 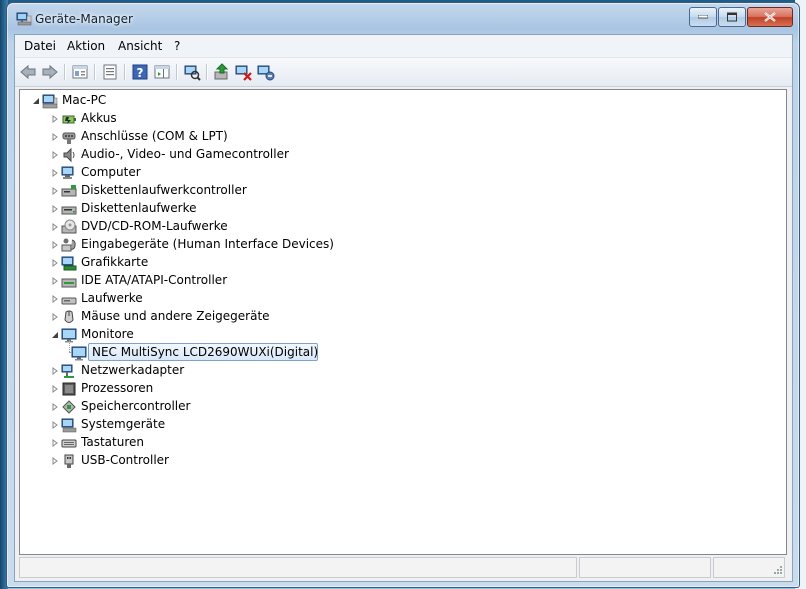 What do you see at coordinates (67, 371) in the screenshot?
I see `network-adapter-icon` at bounding box center [67, 371].